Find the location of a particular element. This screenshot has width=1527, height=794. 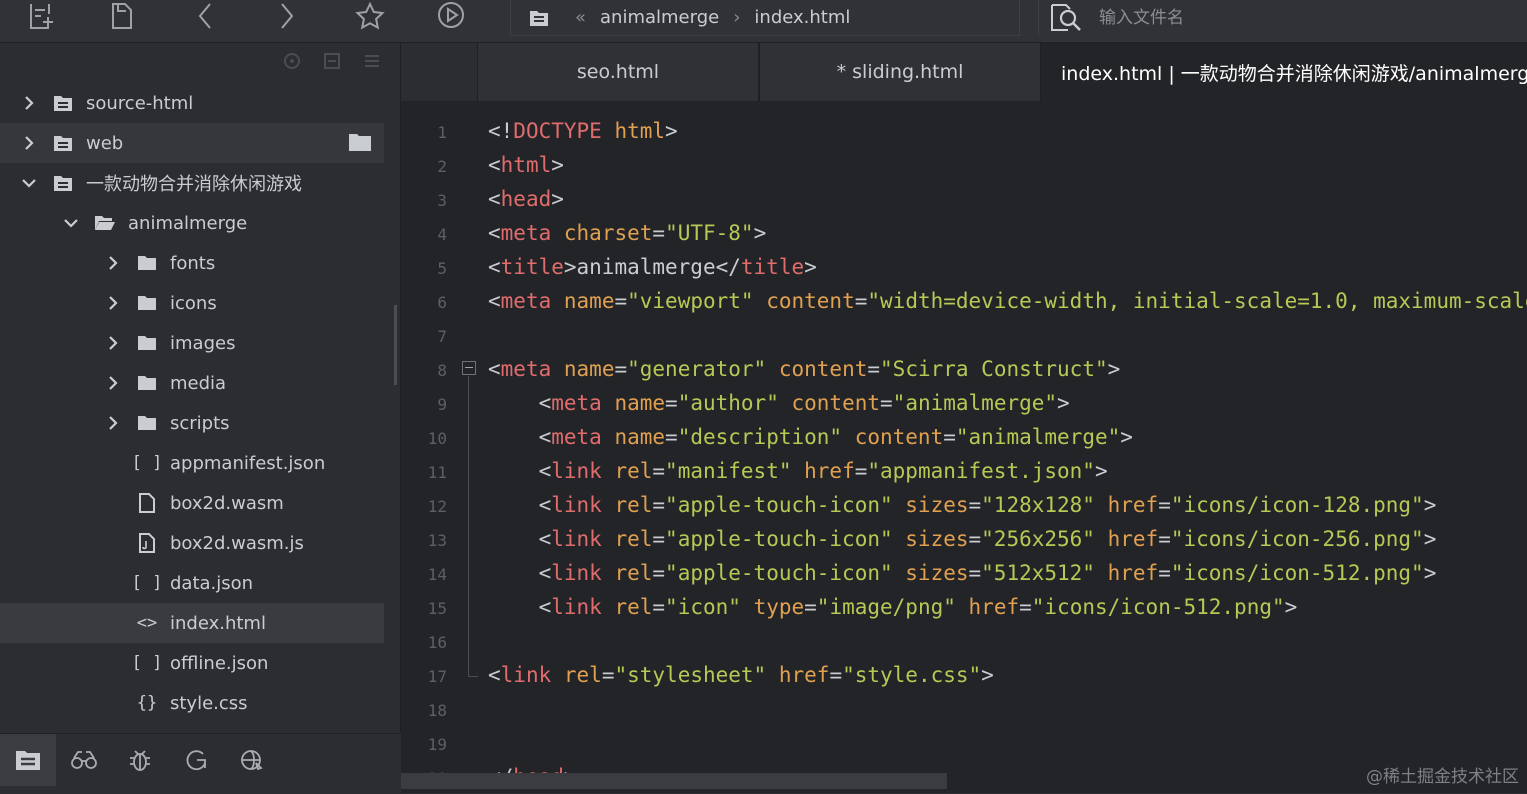

back-icon is located at coordinates (206, 16).